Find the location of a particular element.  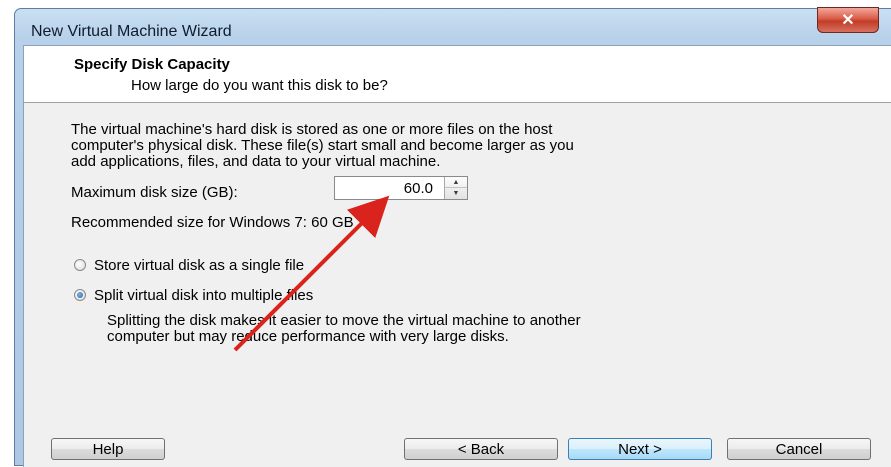

close-icon: ✕ is located at coordinates (848, 20).